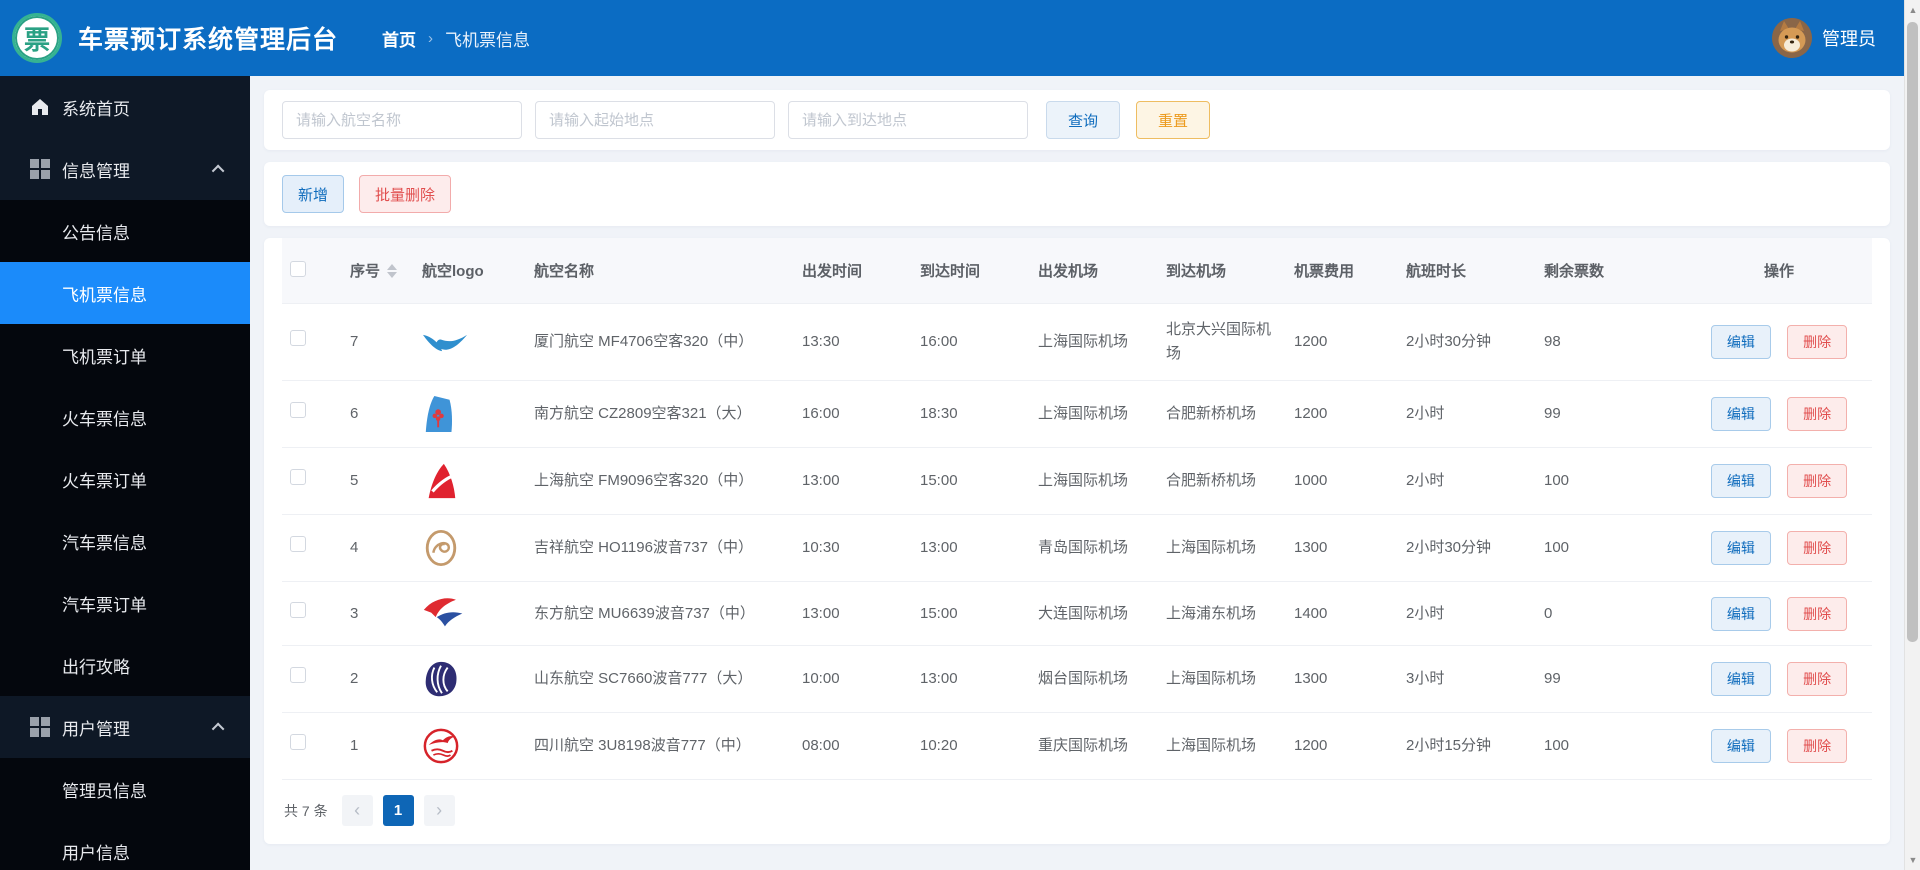 The width and height of the screenshot is (1920, 870). What do you see at coordinates (1077, 810) in the screenshot?
I see `pagination: 共 7 条 ‹ 1 ›` at bounding box center [1077, 810].